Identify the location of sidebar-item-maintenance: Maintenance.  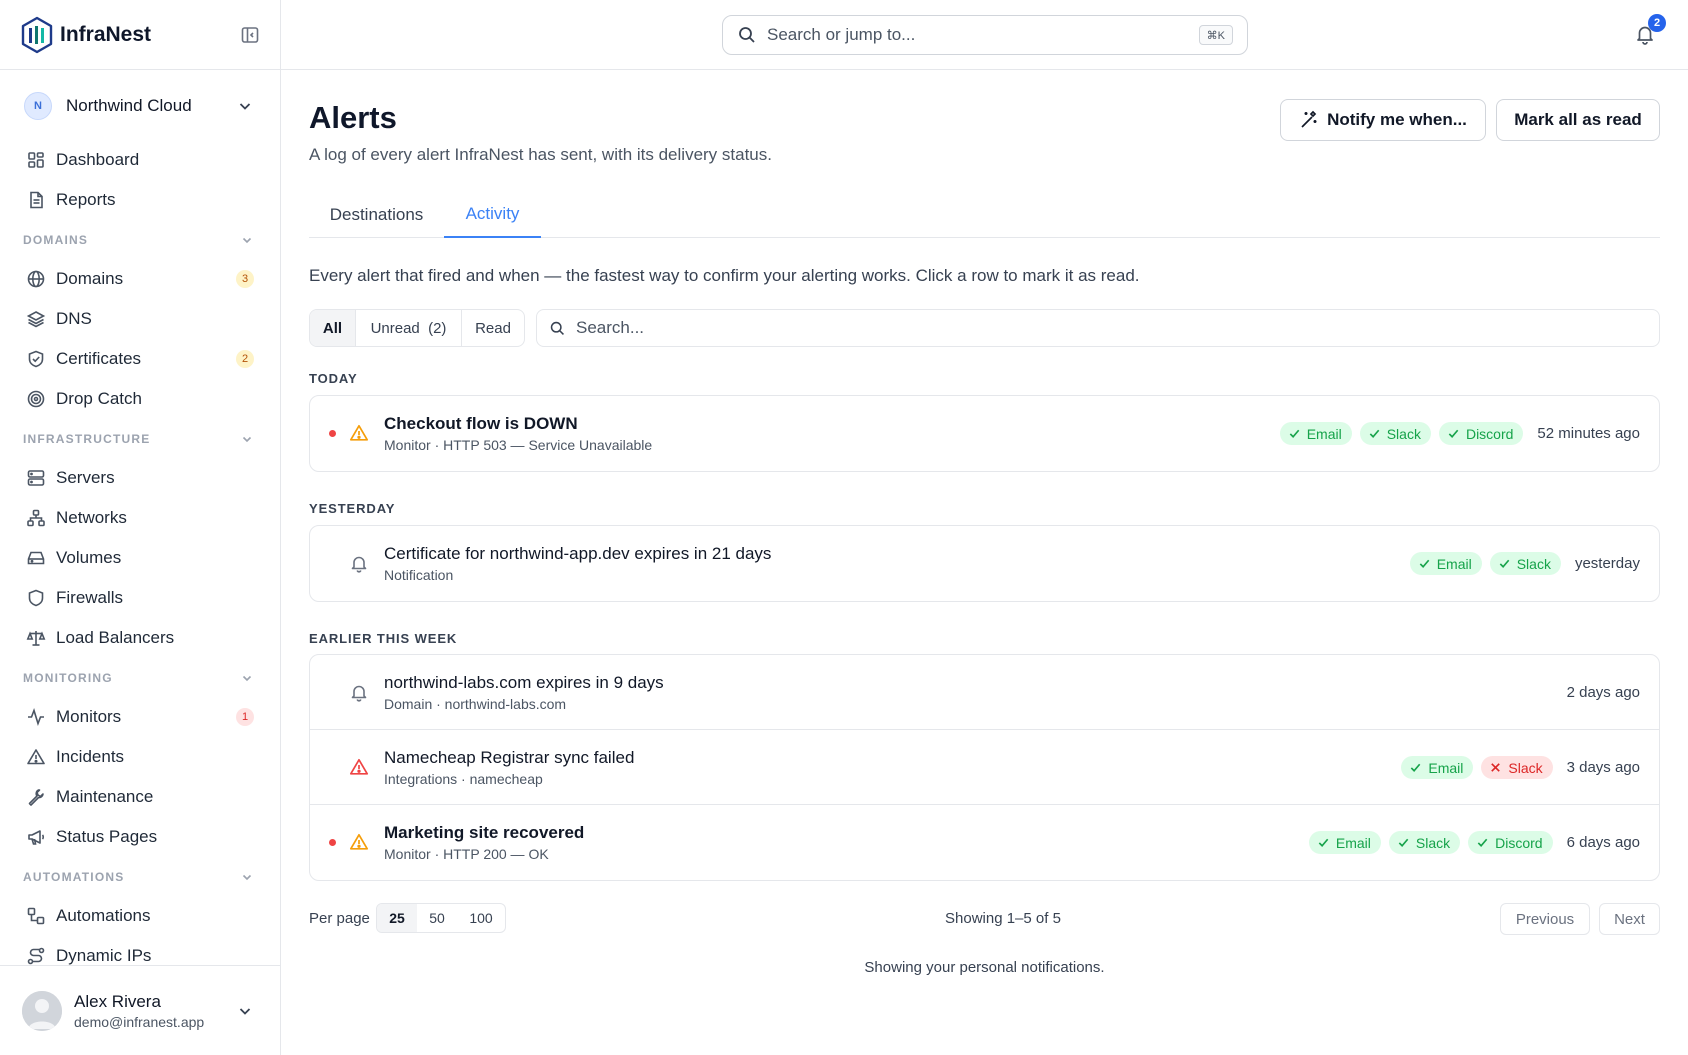
(140, 797).